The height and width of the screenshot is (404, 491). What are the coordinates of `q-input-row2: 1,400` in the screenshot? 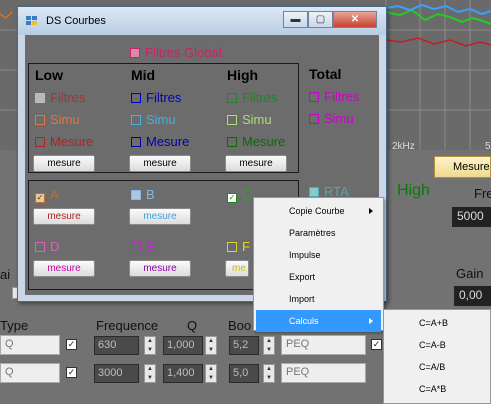 It's located at (183, 373).